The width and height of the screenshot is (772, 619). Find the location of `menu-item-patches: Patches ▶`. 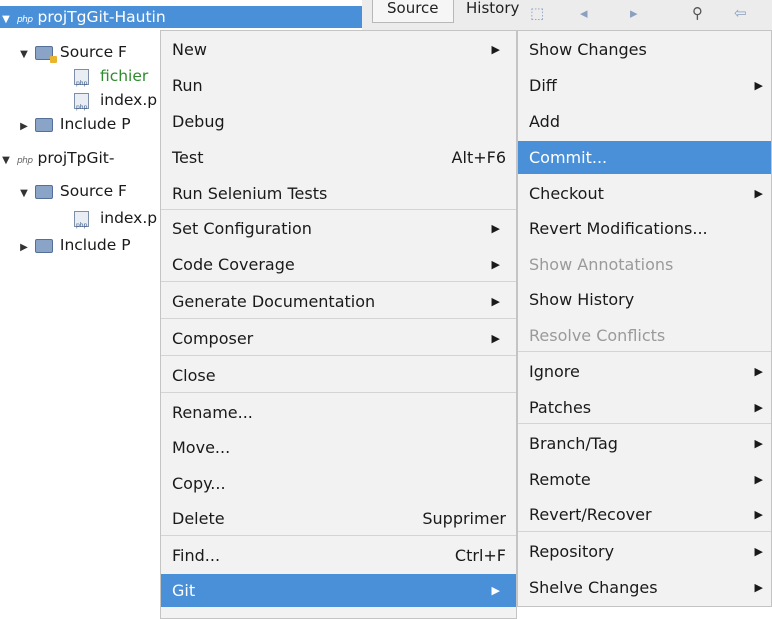

menu-item-patches: Patches ▶ is located at coordinates (644, 407).